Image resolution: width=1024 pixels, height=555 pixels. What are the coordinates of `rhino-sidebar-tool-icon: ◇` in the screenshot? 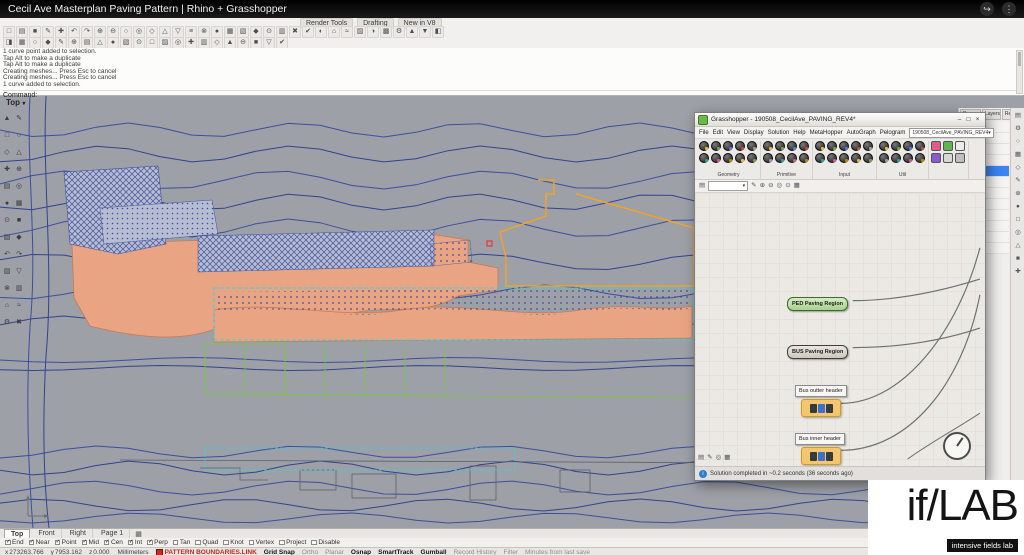 It's located at (7, 153).